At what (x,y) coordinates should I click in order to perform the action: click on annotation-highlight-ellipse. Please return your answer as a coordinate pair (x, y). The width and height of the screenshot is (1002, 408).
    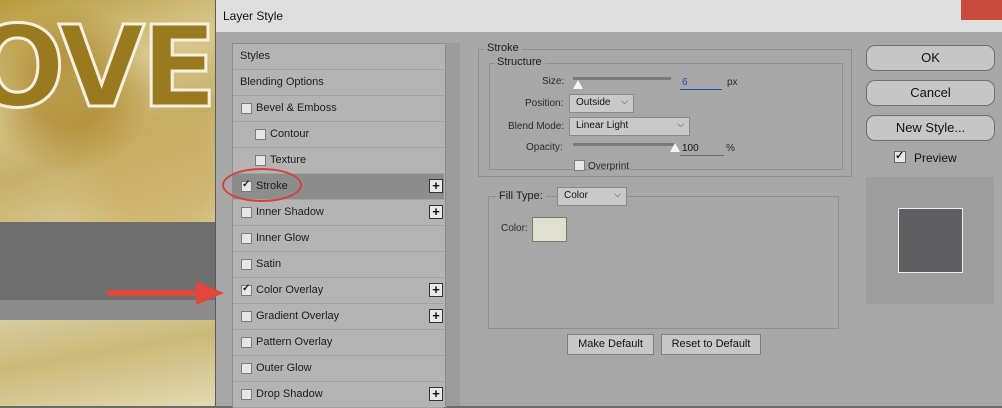
    Looking at the image, I should click on (262, 185).